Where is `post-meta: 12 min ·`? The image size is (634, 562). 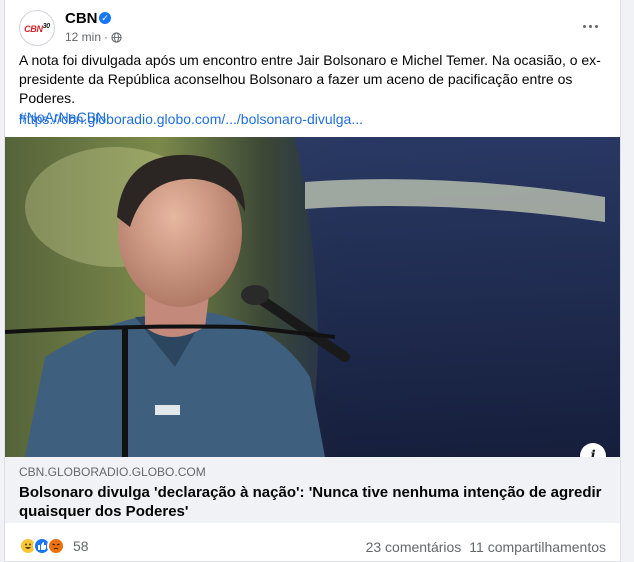
post-meta: 12 min · is located at coordinates (93, 37).